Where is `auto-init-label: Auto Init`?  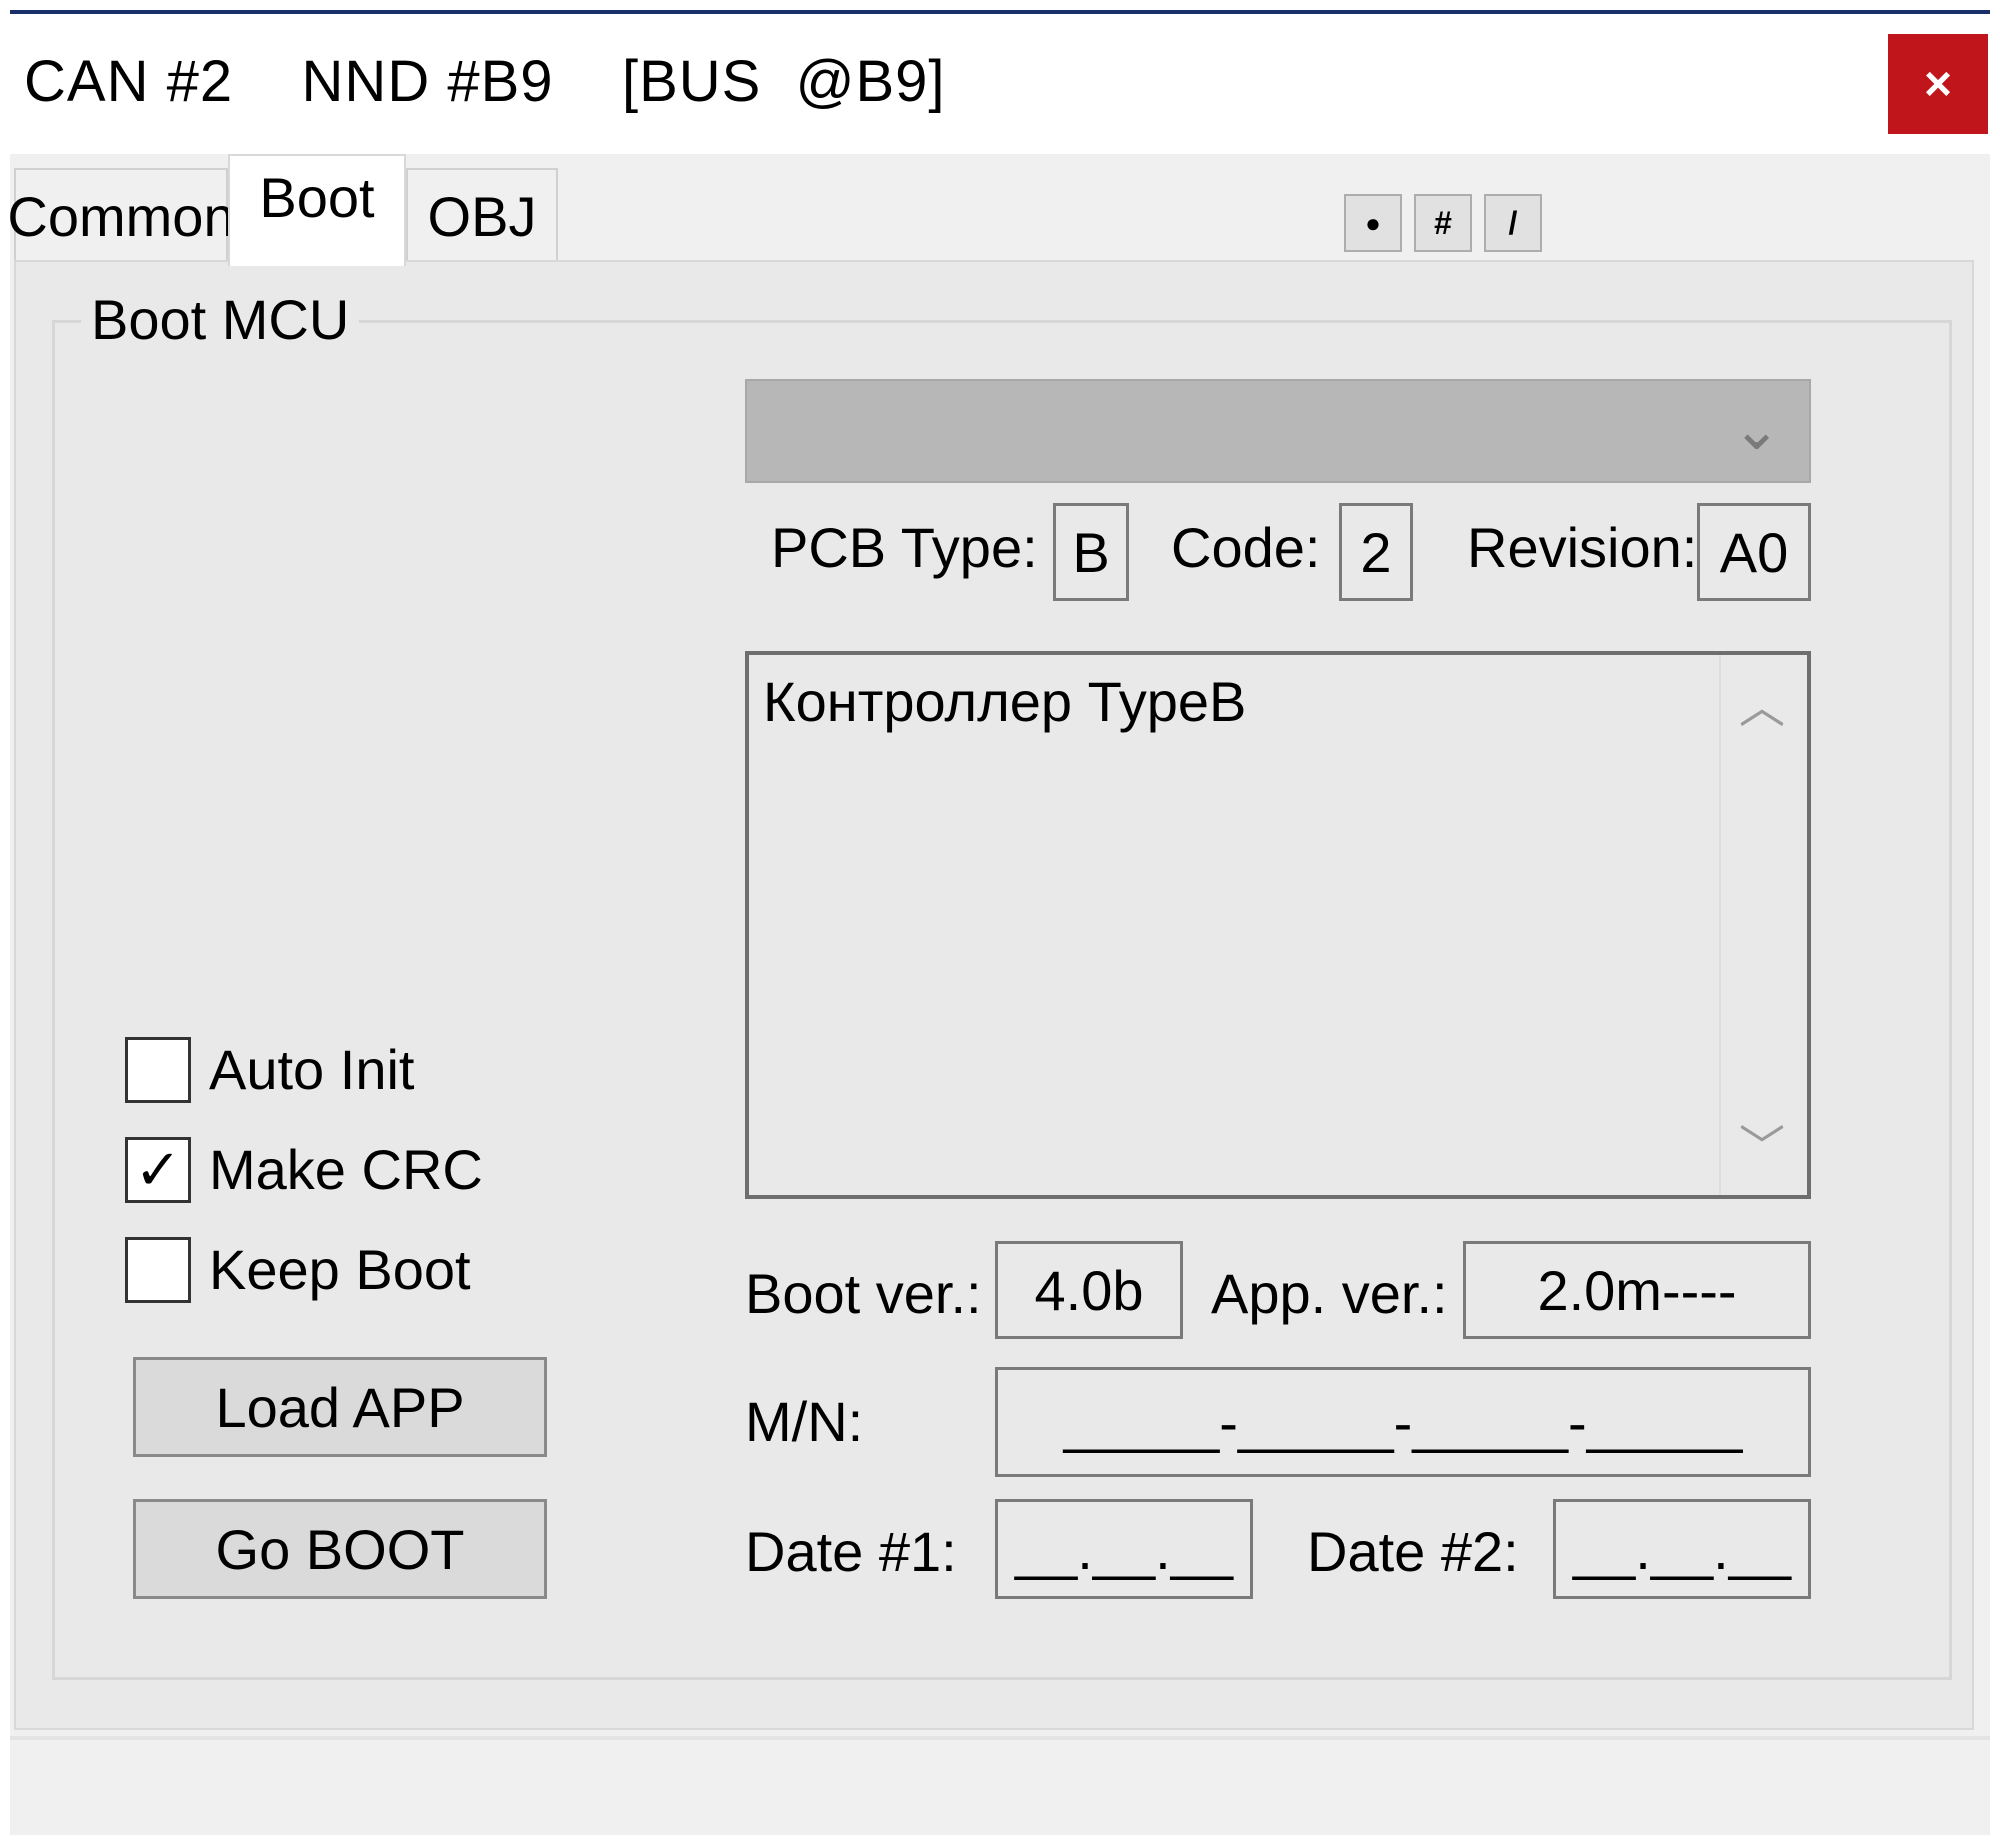
auto-init-label: Auto Init is located at coordinates (311, 1069).